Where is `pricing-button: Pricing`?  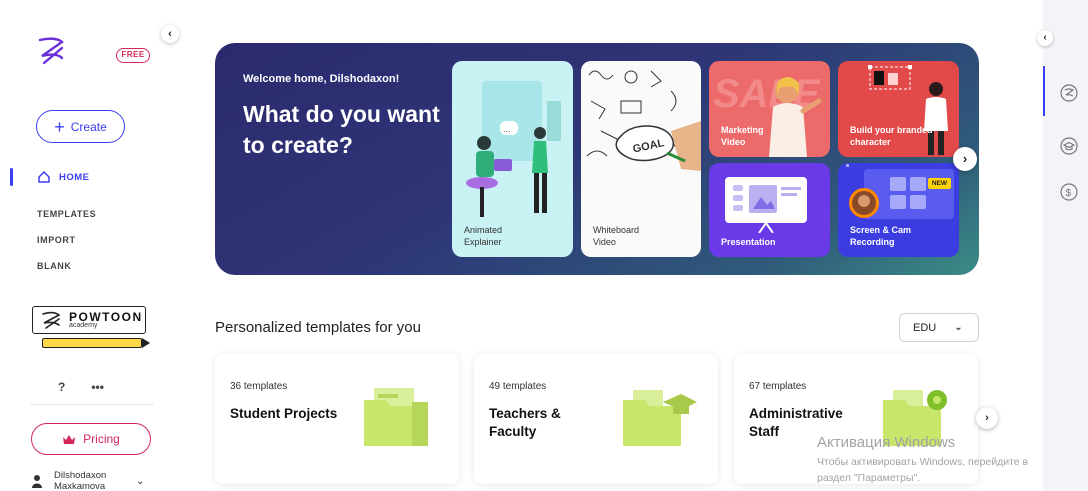 pricing-button: Pricing is located at coordinates (91, 439).